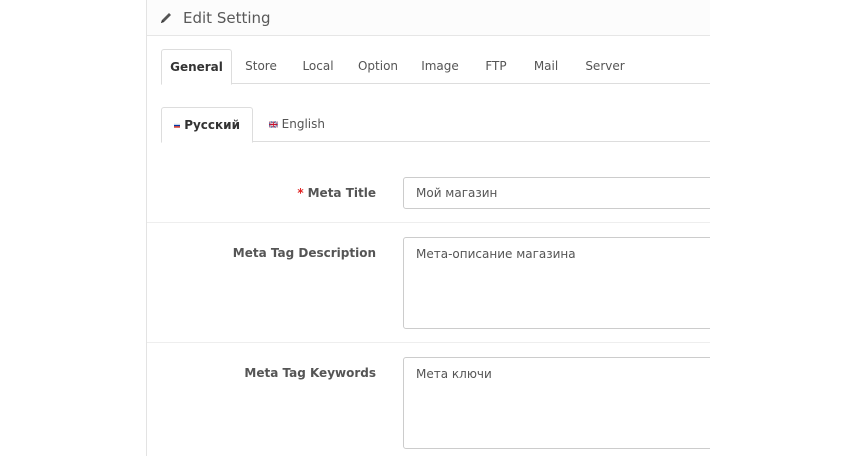 This screenshot has height=456, width=852. What do you see at coordinates (177, 125) in the screenshot?
I see `ru-flag-icon` at bounding box center [177, 125].